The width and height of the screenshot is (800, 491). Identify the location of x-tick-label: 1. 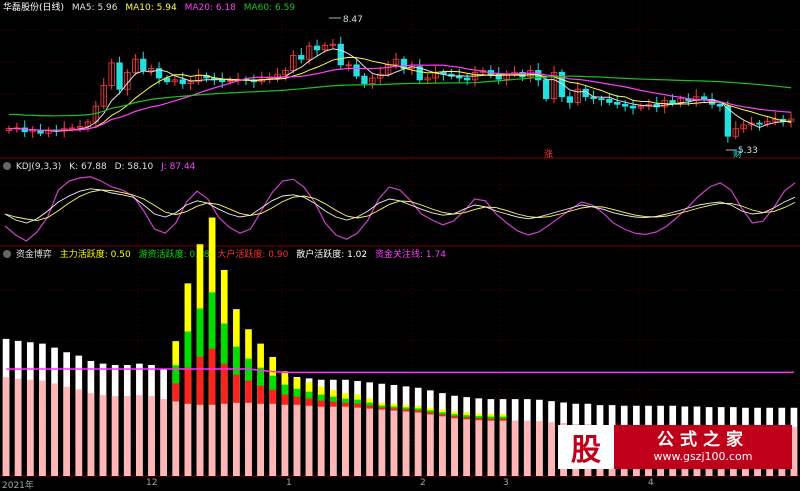
(289, 483).